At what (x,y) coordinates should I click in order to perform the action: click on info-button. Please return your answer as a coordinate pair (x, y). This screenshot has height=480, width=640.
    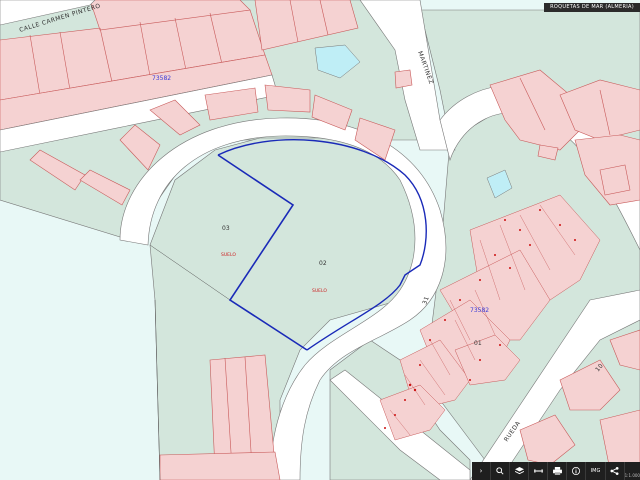
    Looking at the image, I should click on (577, 471).